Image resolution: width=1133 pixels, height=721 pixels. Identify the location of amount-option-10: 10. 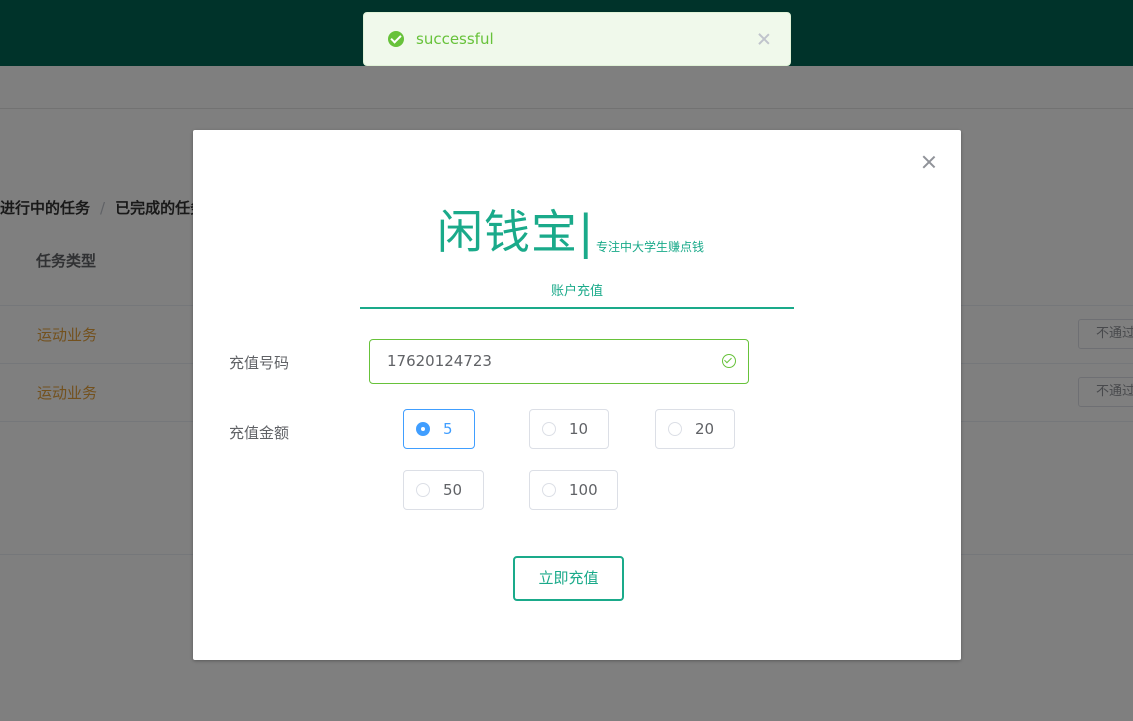
(569, 429).